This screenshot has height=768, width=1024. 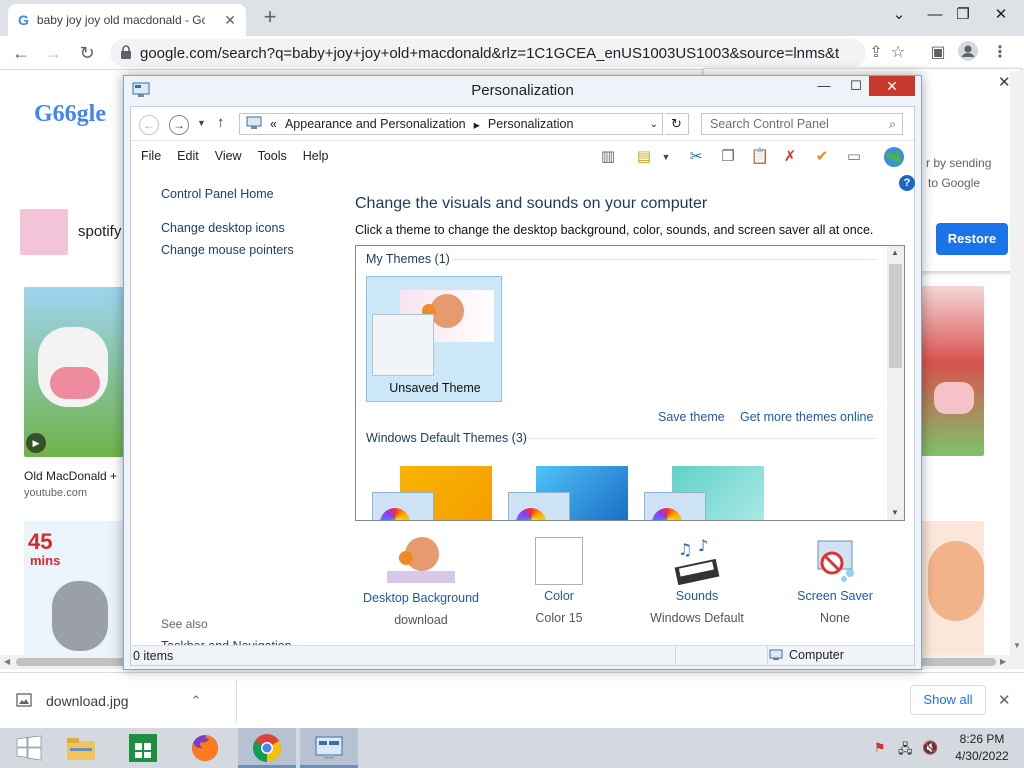 I want to click on help-icon: ?, so click(x=907, y=183).